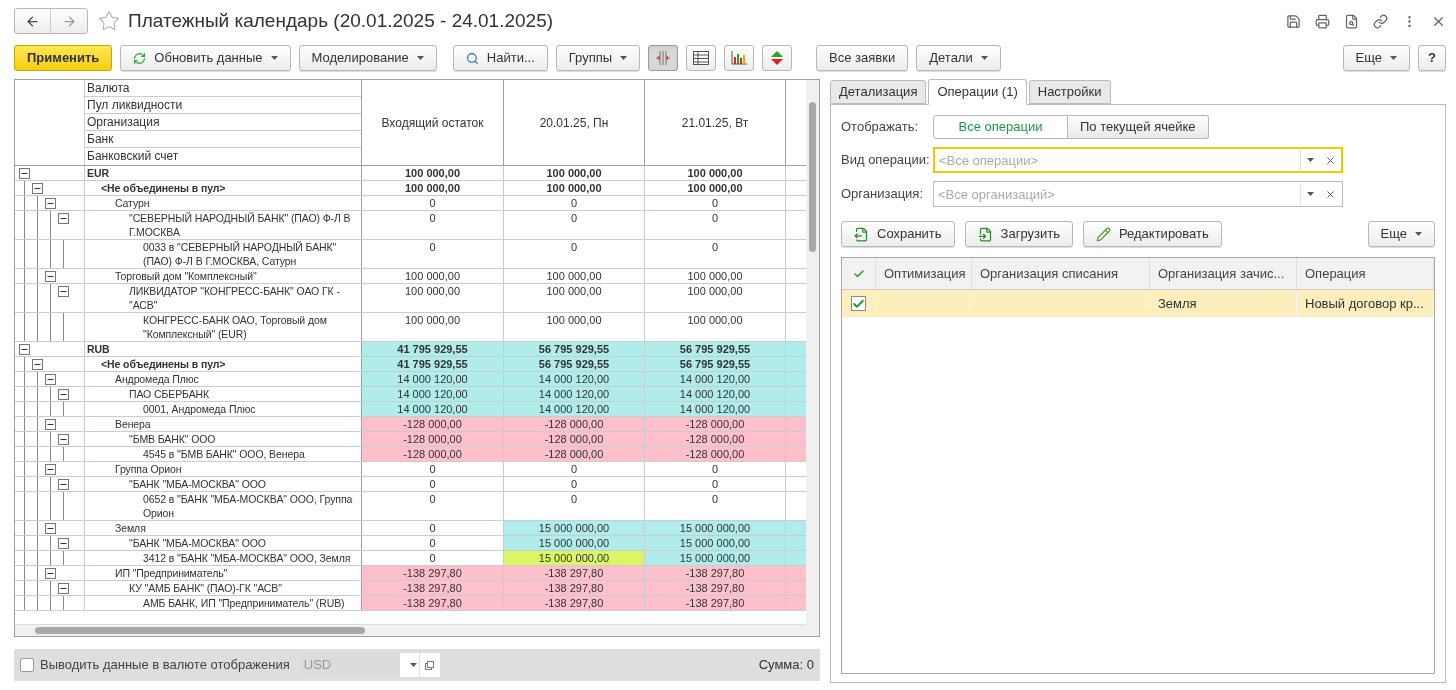 This screenshot has width=1456, height=690. Describe the element at coordinates (862, 58) in the screenshot. I see `all-requests-button: Все заявки` at that location.